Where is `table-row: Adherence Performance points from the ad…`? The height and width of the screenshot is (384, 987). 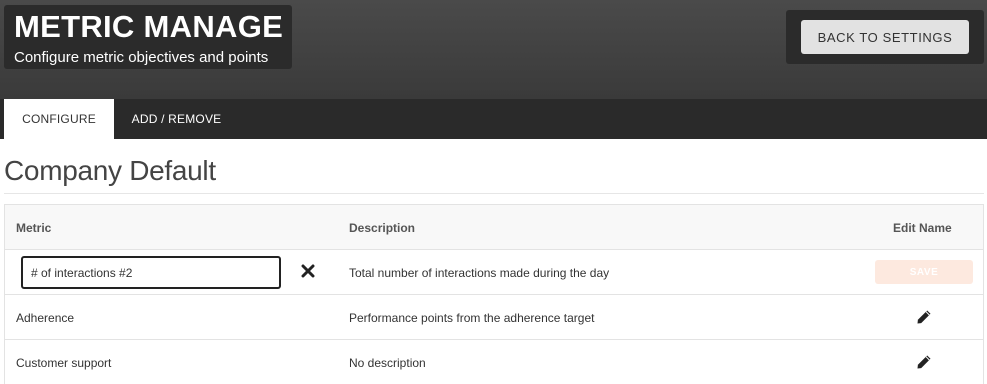
table-row: Adherence Performance points from the ad… is located at coordinates (494, 317).